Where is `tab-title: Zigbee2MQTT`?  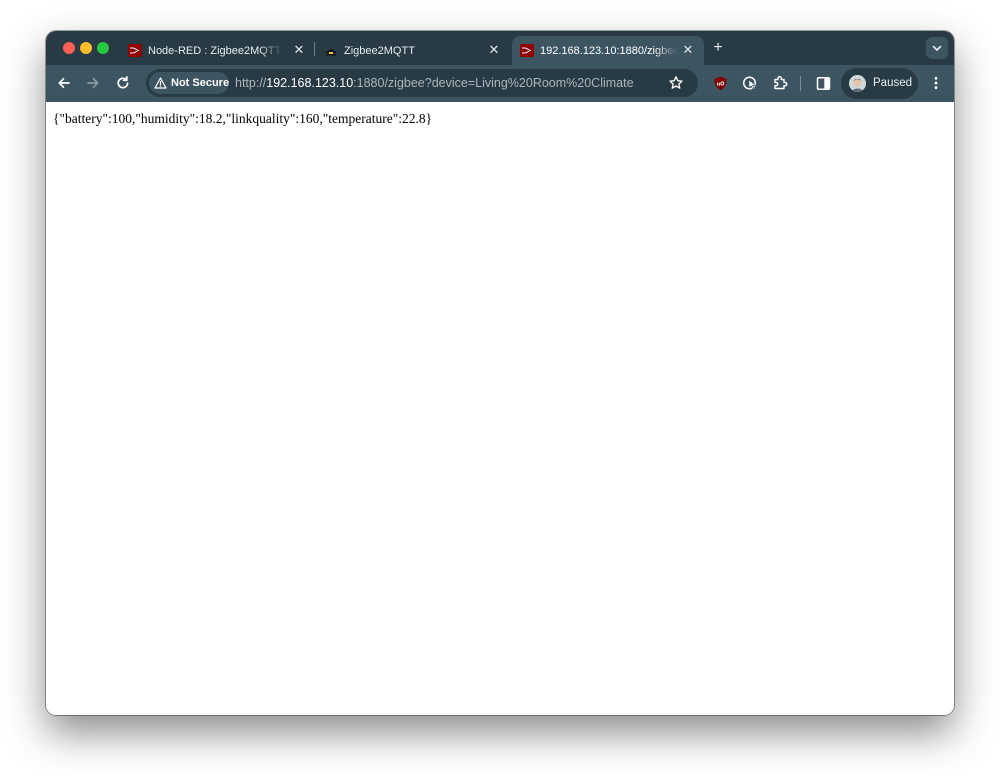
tab-title: Zigbee2MQTT is located at coordinates (379, 51).